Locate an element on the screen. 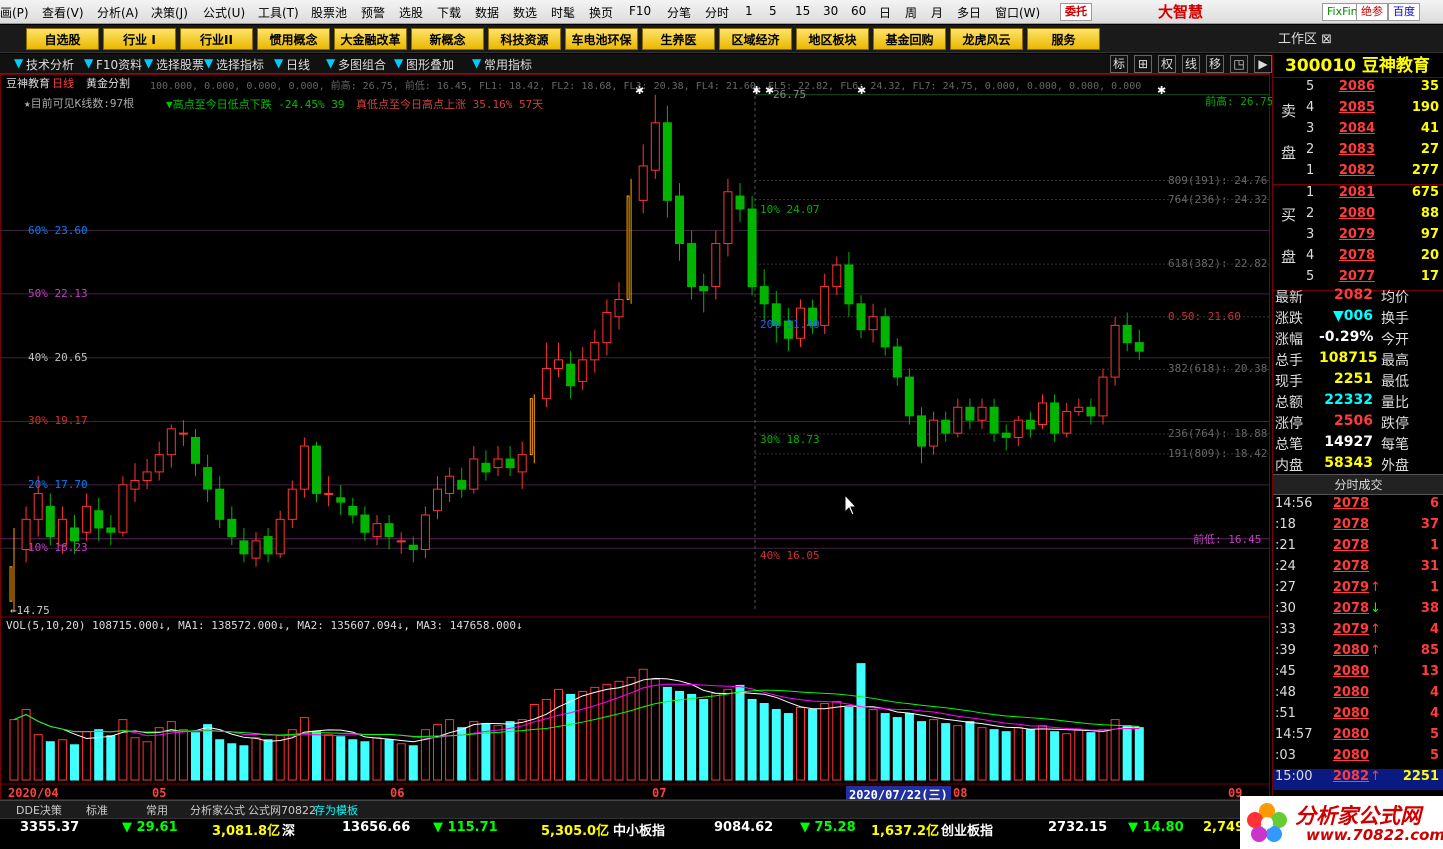 Image resolution: width=1443 pixels, height=849 pixels. stock-header: 300010 豆神教育 is located at coordinates (1358, 66).